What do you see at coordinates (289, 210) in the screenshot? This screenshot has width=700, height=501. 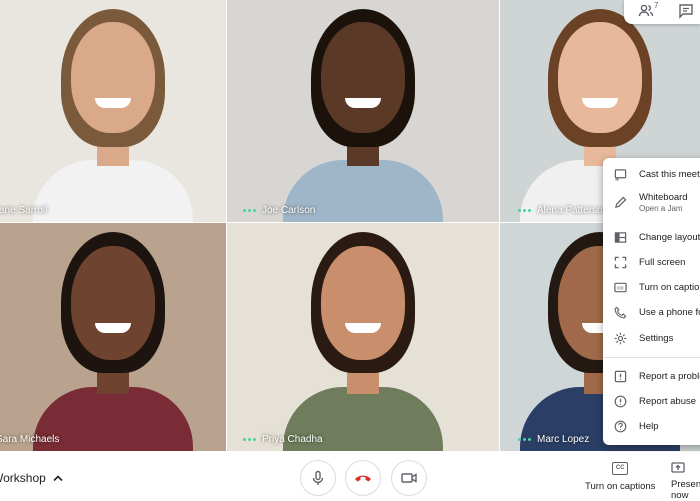 I see `participant-name: Joe Carlson` at bounding box center [289, 210].